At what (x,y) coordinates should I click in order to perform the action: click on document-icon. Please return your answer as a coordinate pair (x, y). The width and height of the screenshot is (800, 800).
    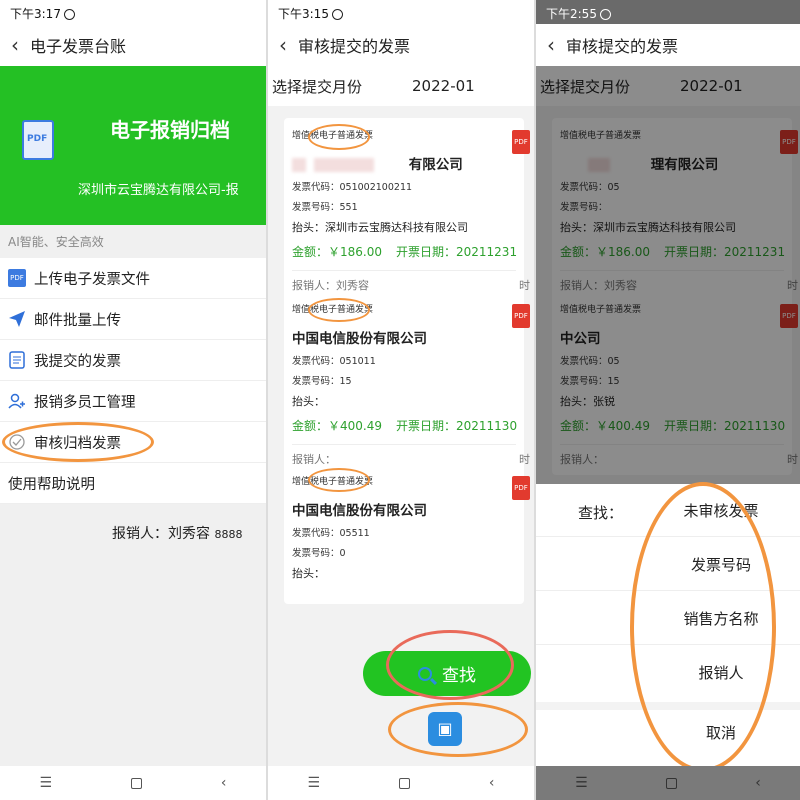
    Looking at the image, I should click on (17, 360).